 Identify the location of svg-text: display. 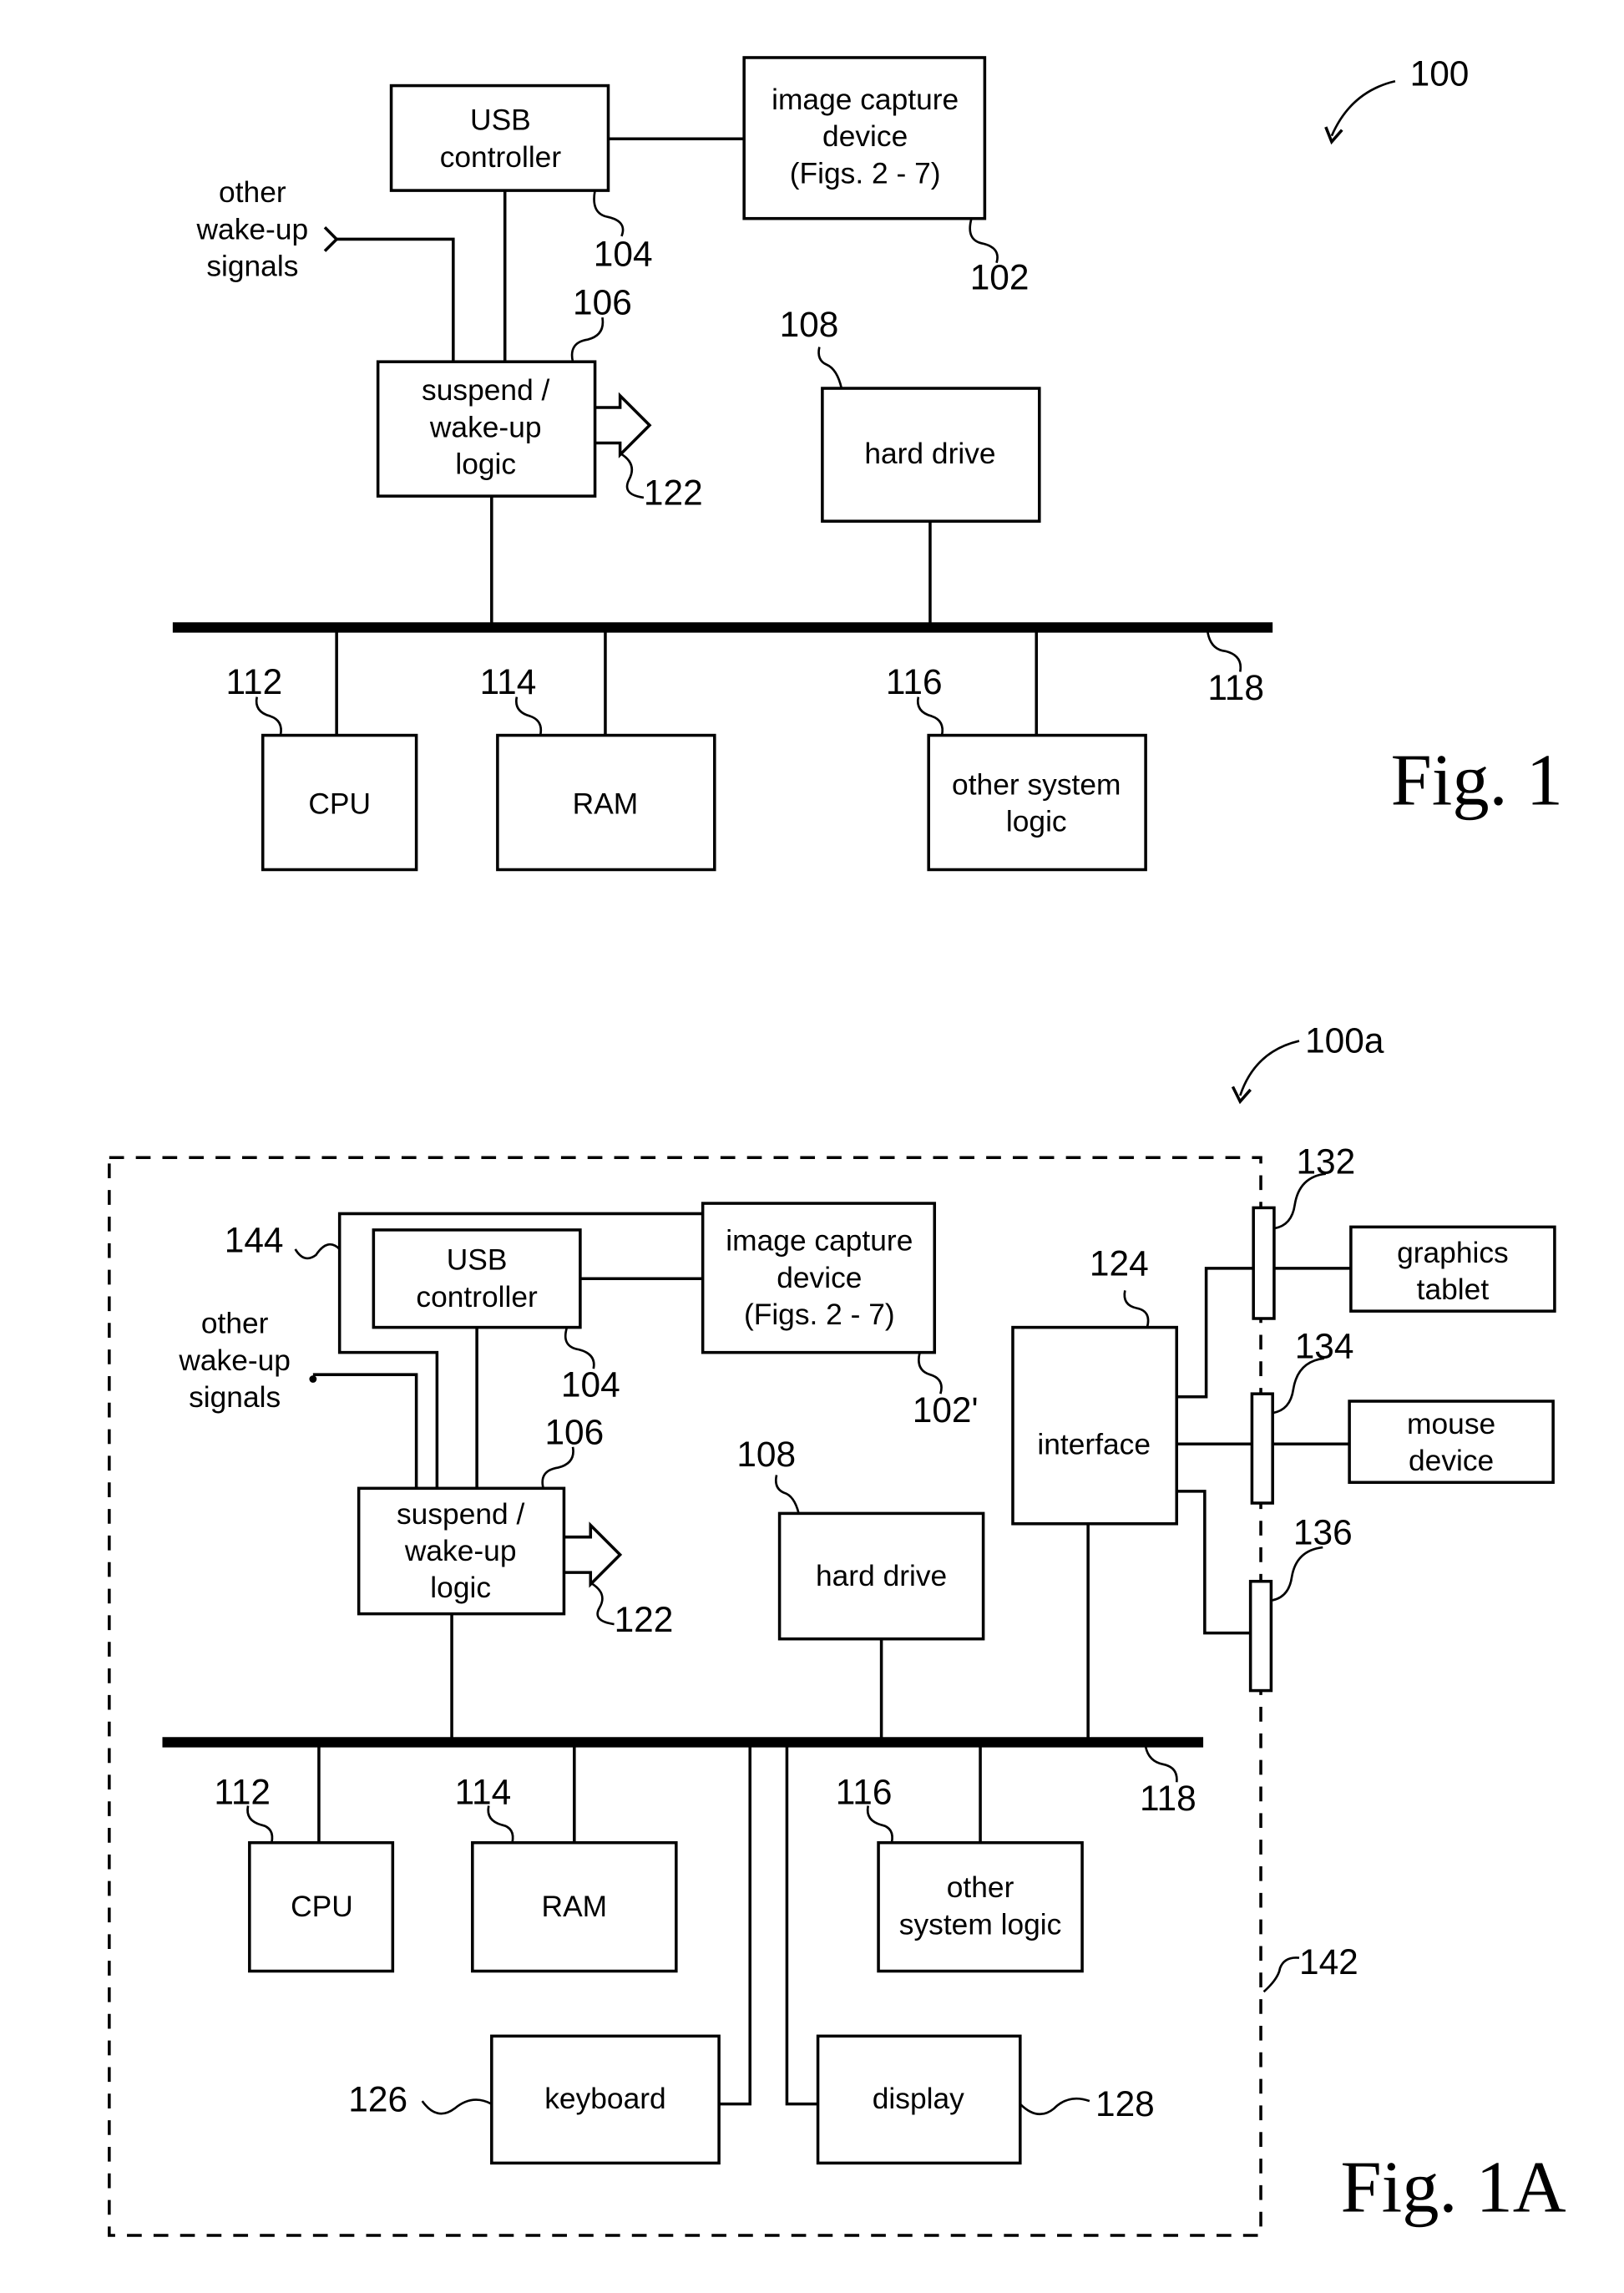
(918, 2099).